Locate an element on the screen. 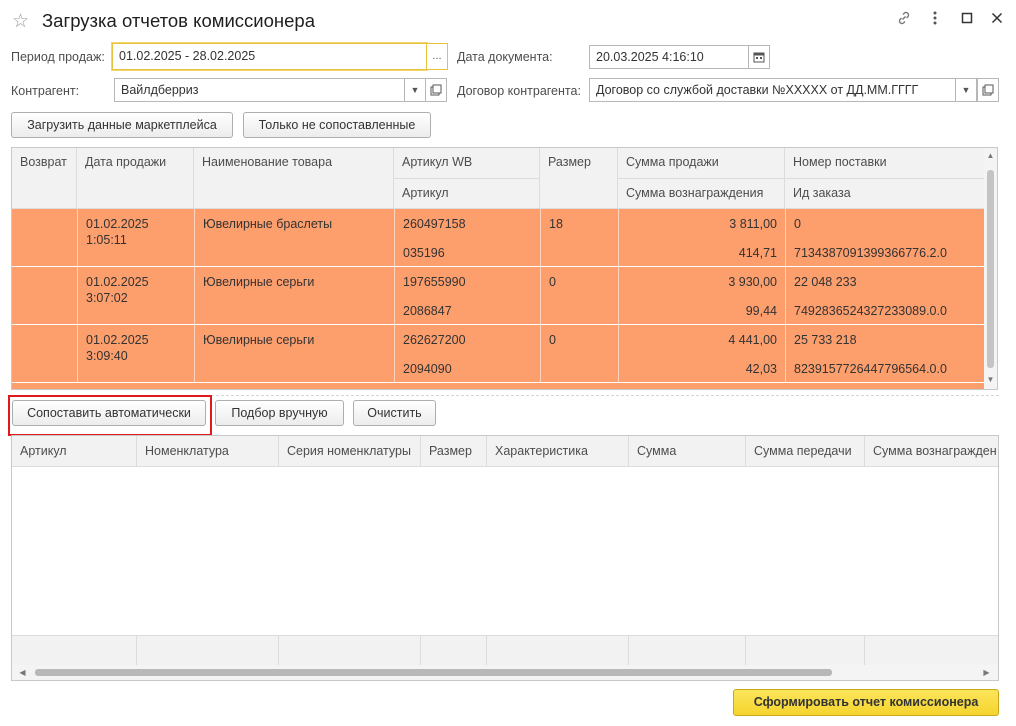  scroll-down-icon: ▼ is located at coordinates (990, 379).